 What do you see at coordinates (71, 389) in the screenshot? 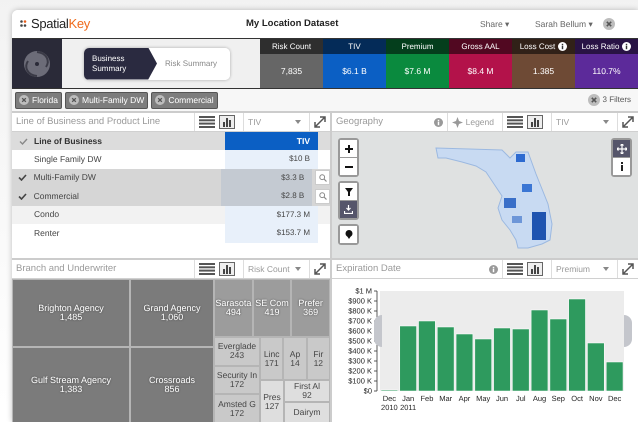
I see `tile-value: 1,383` at bounding box center [71, 389].